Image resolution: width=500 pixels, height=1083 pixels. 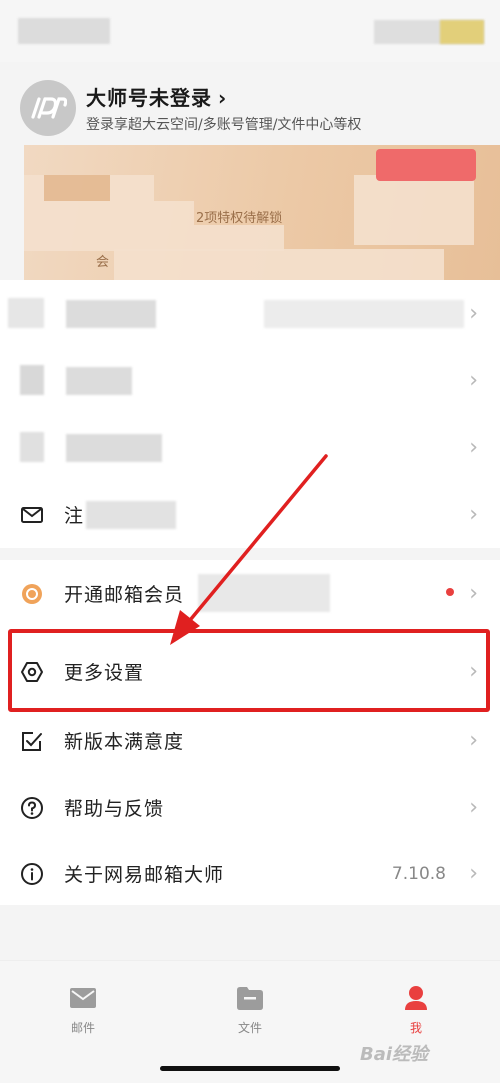 What do you see at coordinates (74, 516) in the screenshot?
I see `list-item-mail-label: 注` at bounding box center [74, 516].